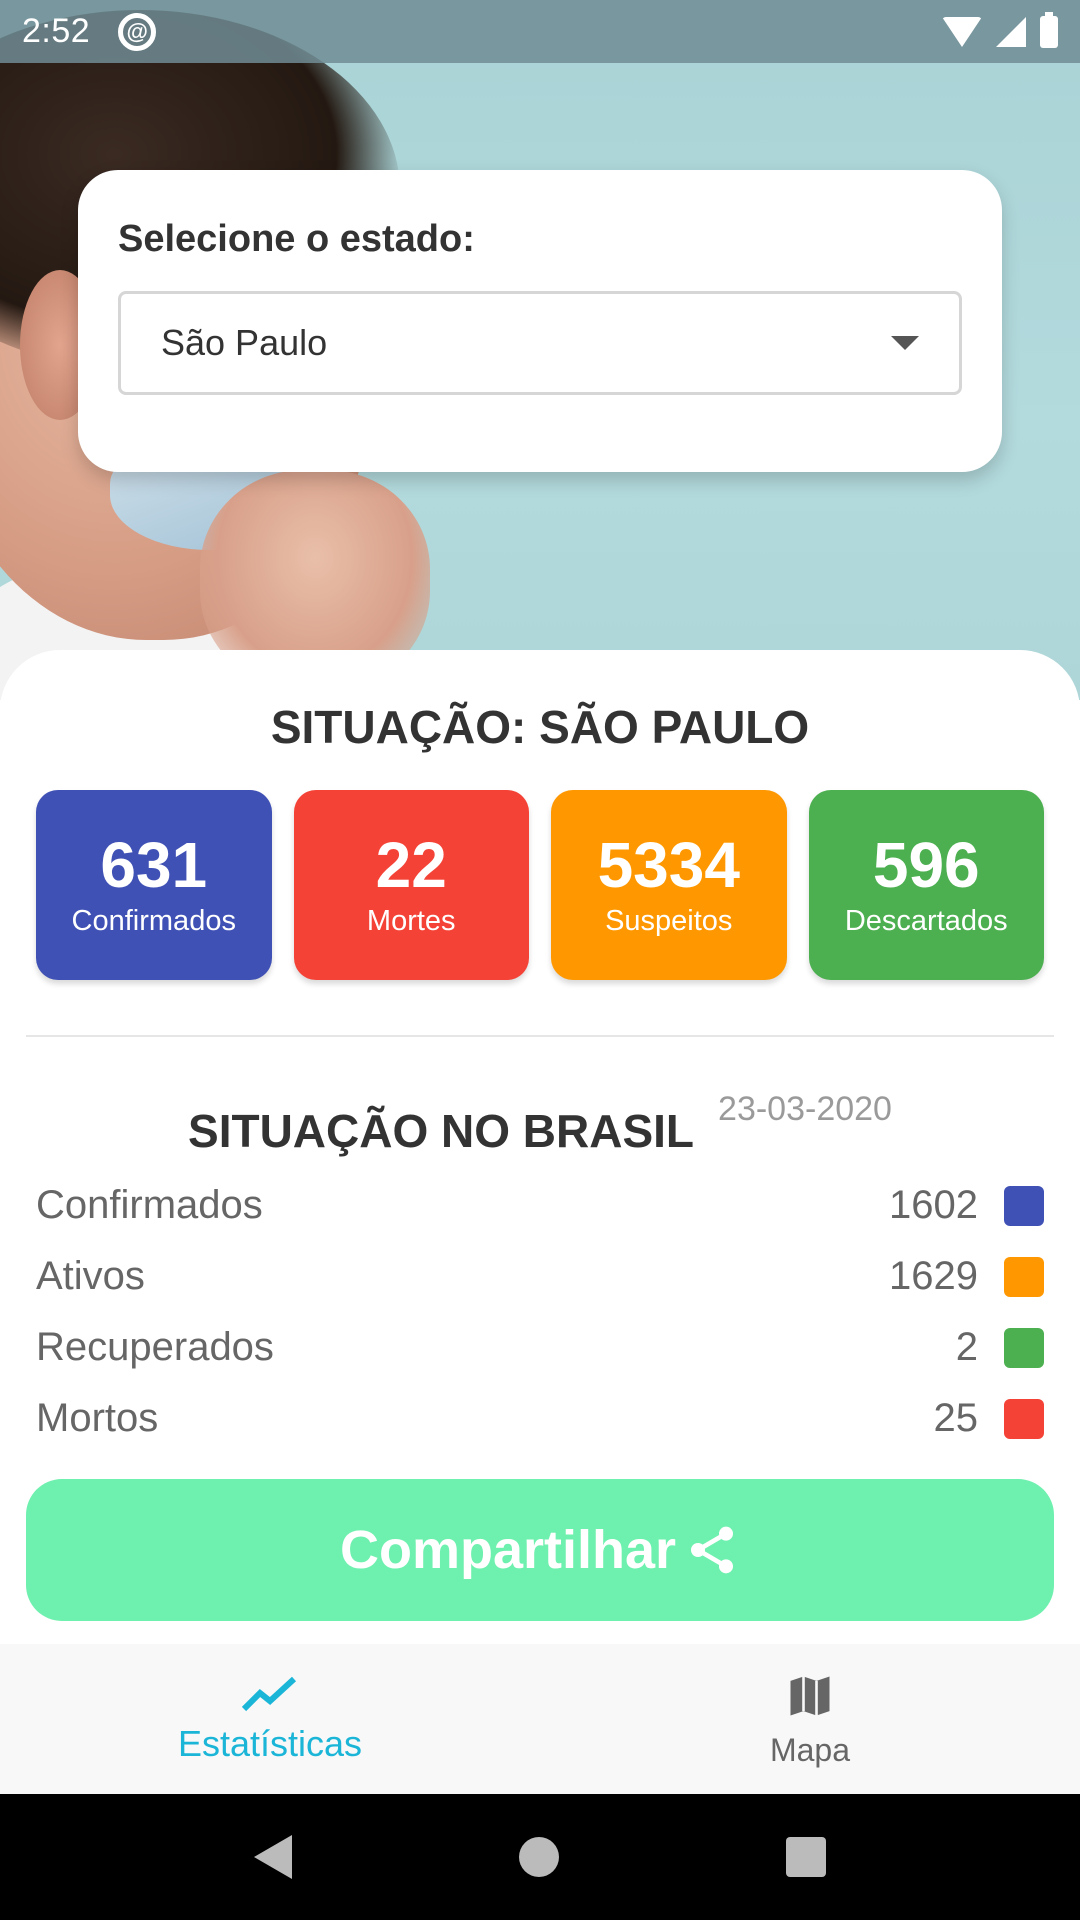  I want to click on dropdown-arrow-icon, so click(905, 343).